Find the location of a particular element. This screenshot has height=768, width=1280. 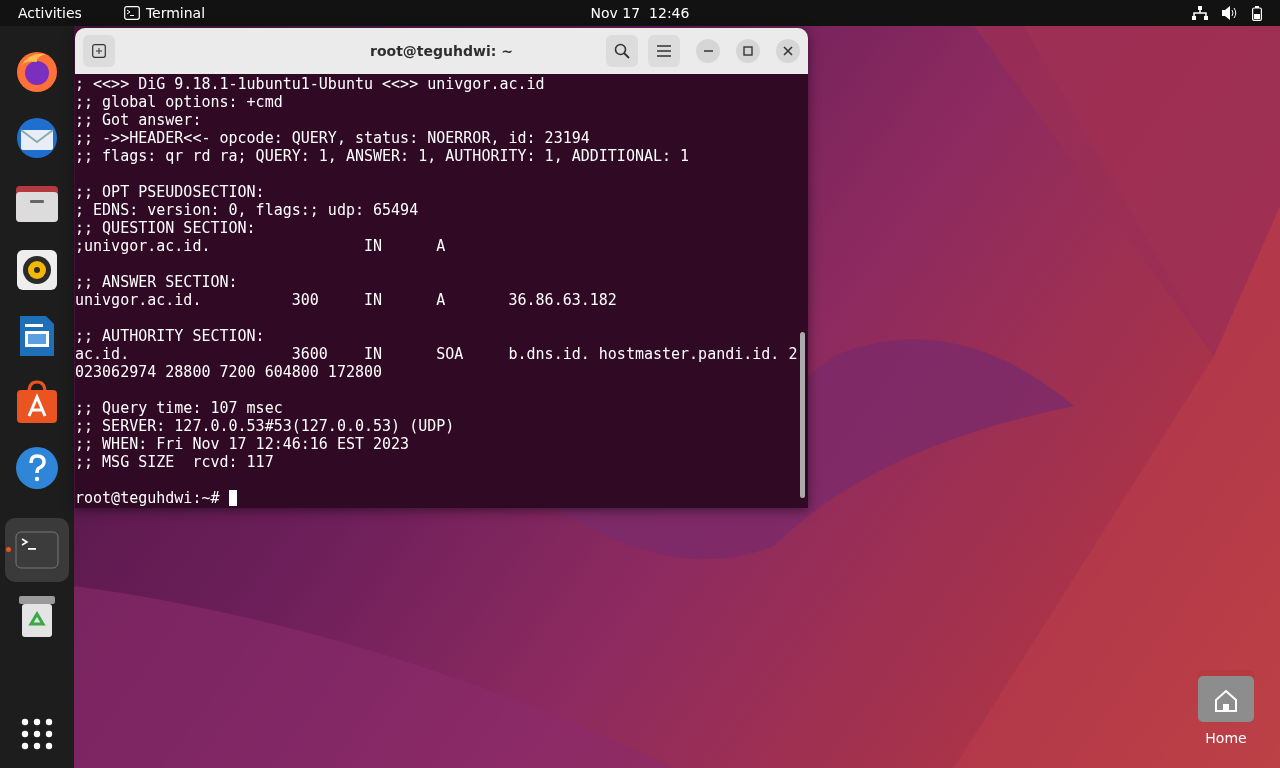

shopping-bag-icon is located at coordinates (37, 402).